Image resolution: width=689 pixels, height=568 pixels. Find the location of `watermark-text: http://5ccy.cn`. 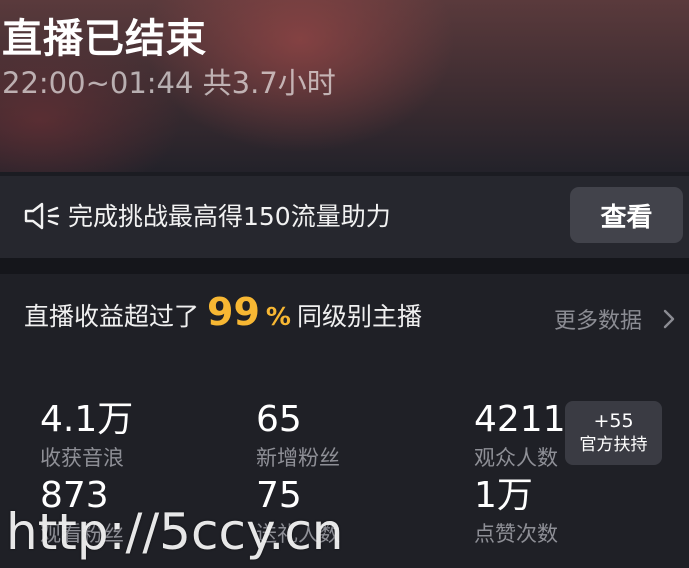

watermark-text: http://5ccy.cn is located at coordinates (175, 532).